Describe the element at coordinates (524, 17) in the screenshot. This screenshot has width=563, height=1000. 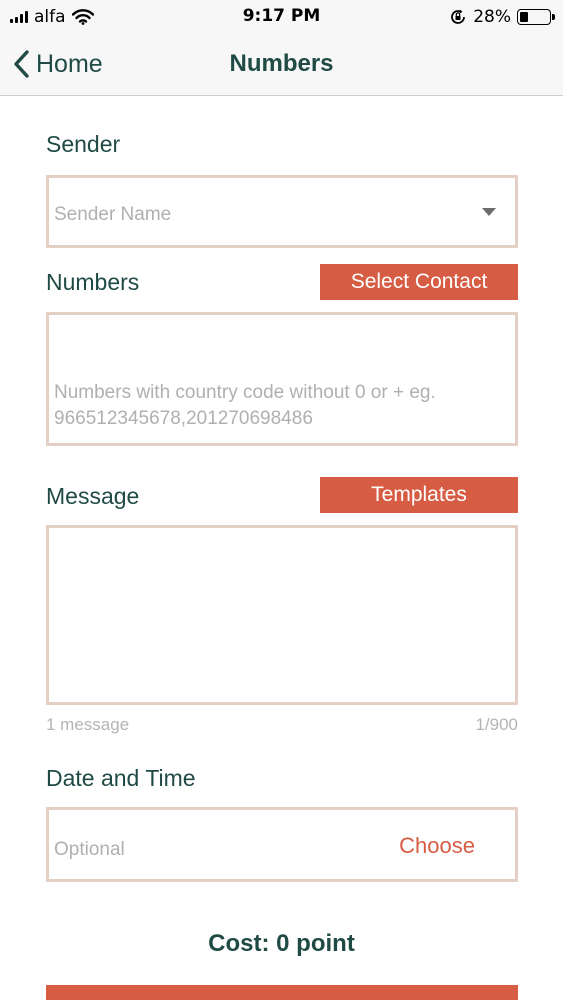
I see `battery-level` at that location.